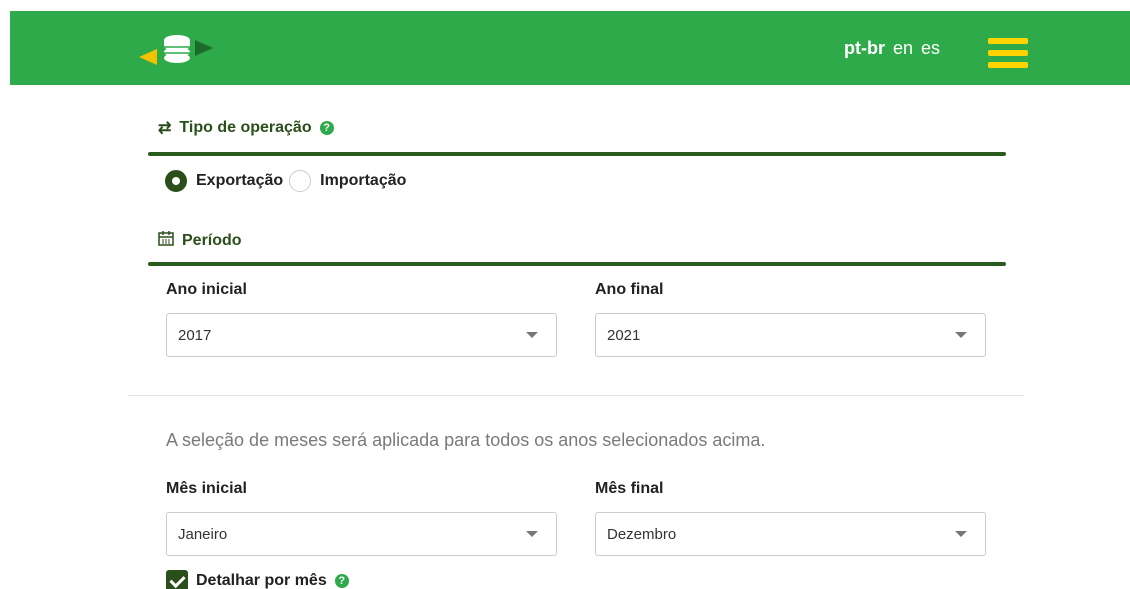  I want to click on hamburger-icon, so click(1008, 55).